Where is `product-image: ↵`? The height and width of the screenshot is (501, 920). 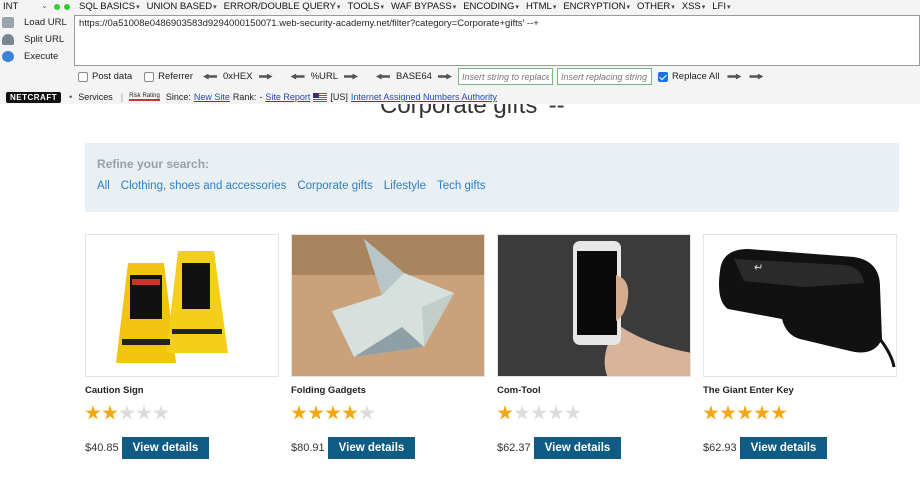 product-image: ↵ is located at coordinates (800, 305).